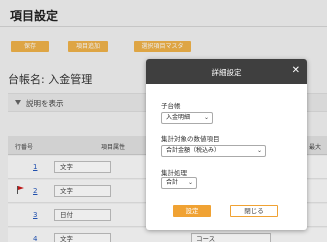 This screenshot has width=327, height=242. Describe the element at coordinates (174, 173) in the screenshot. I see `aggregation-label: 集計処理` at that location.